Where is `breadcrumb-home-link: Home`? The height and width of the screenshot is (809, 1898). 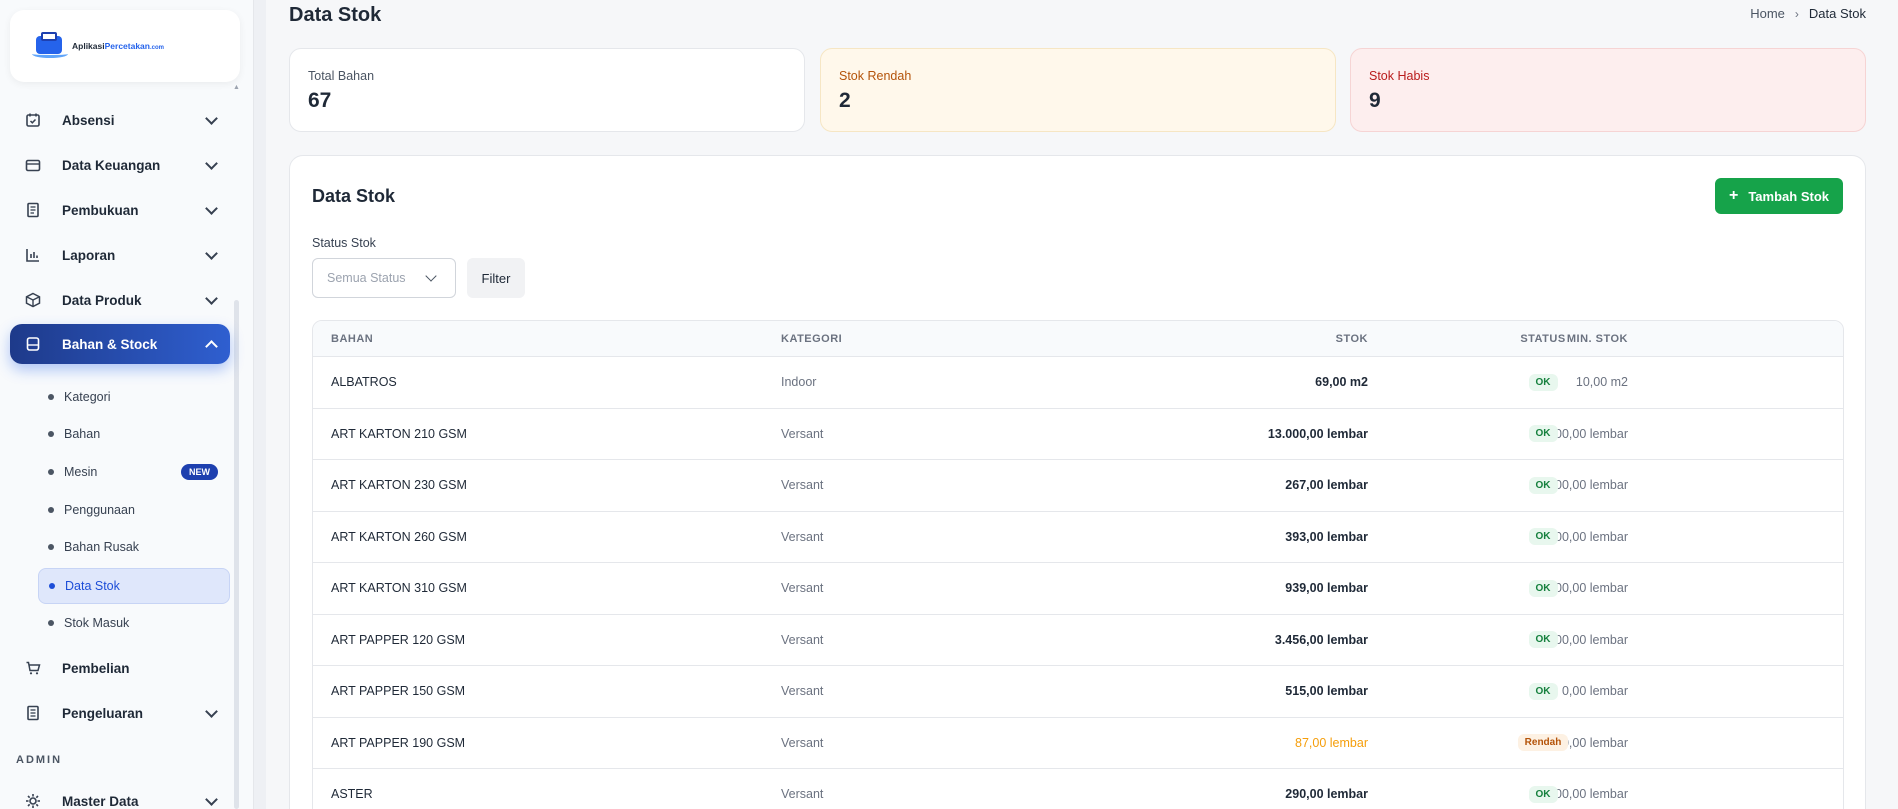
breadcrumb-home-link: Home is located at coordinates (1767, 13).